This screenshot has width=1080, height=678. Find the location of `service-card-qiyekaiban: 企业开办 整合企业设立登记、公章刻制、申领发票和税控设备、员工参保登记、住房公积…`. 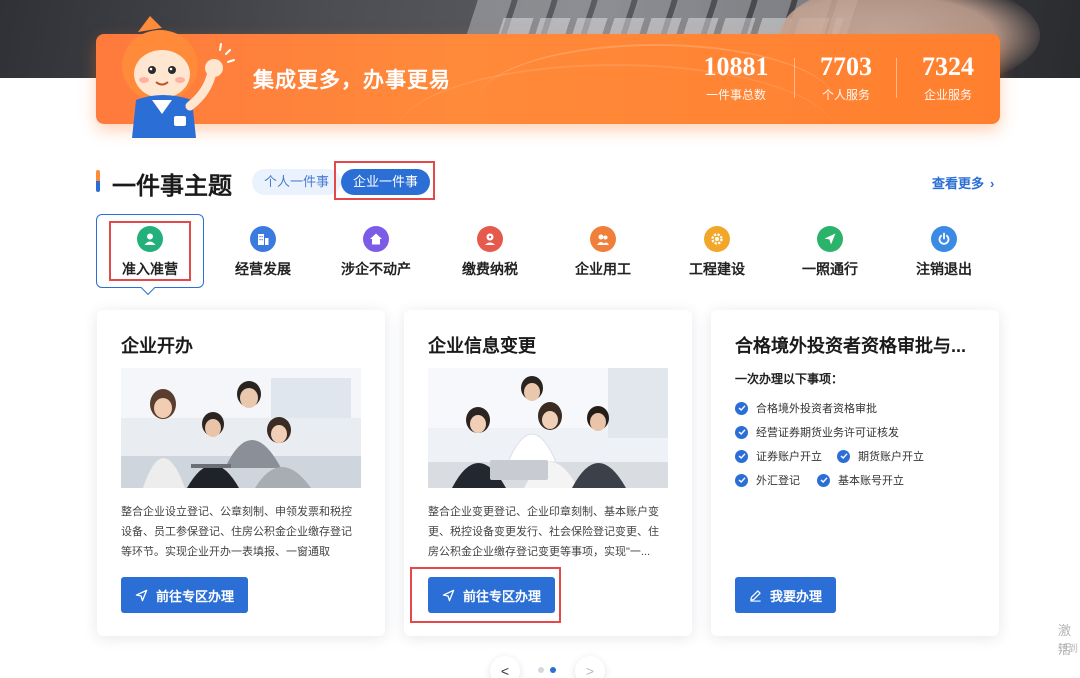

service-card-qiyekaiban: 企业开办 整合企业设立登记、公章刻制、申领发票和税控设备、员工参保登记、住房公积… is located at coordinates (241, 473).